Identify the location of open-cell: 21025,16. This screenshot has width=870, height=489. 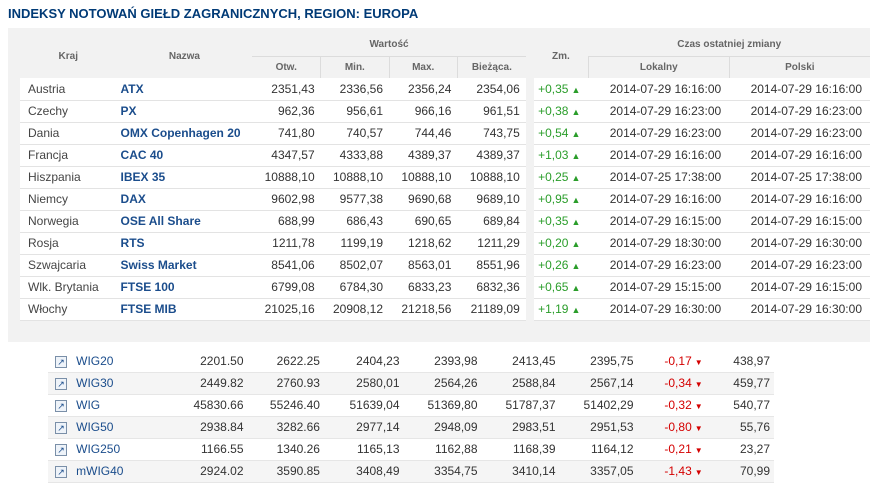
(286, 309).